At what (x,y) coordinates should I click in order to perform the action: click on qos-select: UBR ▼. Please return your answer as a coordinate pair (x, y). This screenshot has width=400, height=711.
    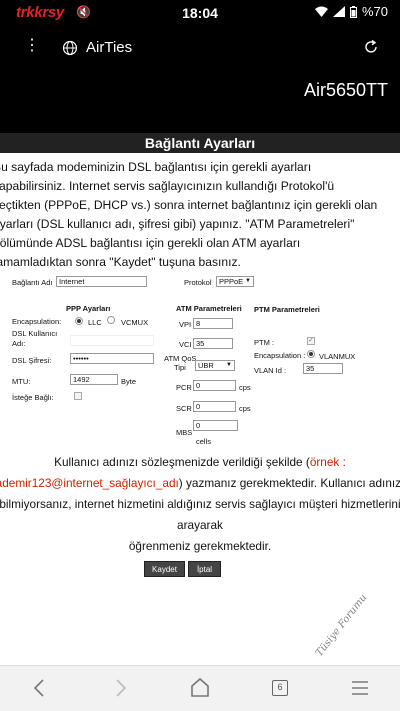
    Looking at the image, I should click on (215, 365).